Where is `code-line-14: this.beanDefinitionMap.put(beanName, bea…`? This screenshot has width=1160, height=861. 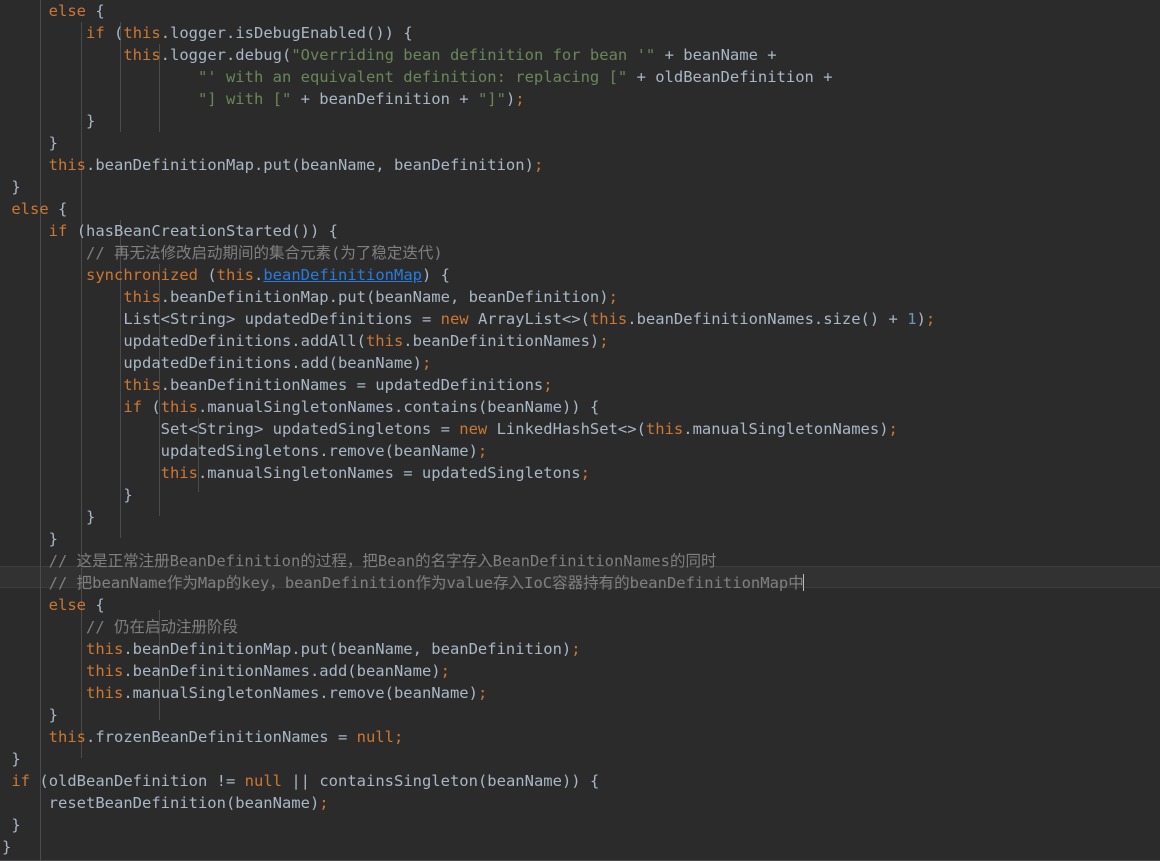 code-line-14: this.beanDefinitionMap.put(beanName, bea… is located at coordinates (370, 297).